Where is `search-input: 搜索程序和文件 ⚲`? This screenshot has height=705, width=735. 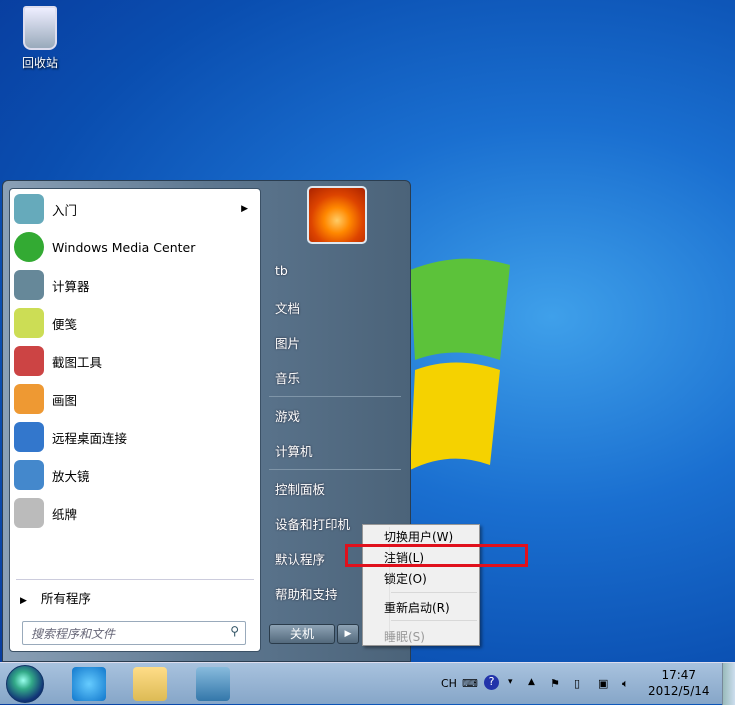 search-input: 搜索程序和文件 ⚲ is located at coordinates (134, 633).